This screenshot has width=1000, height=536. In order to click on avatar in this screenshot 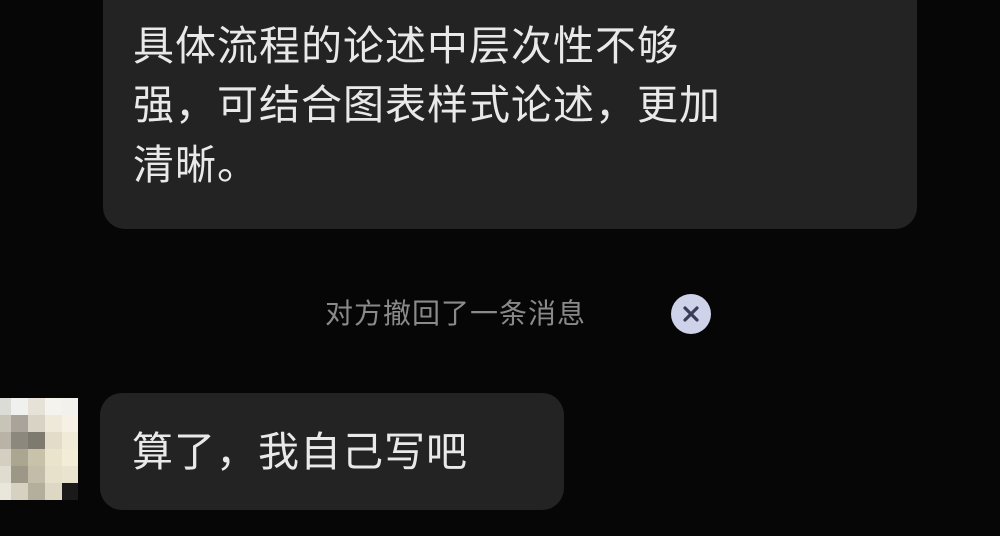, I will do `click(39, 449)`.